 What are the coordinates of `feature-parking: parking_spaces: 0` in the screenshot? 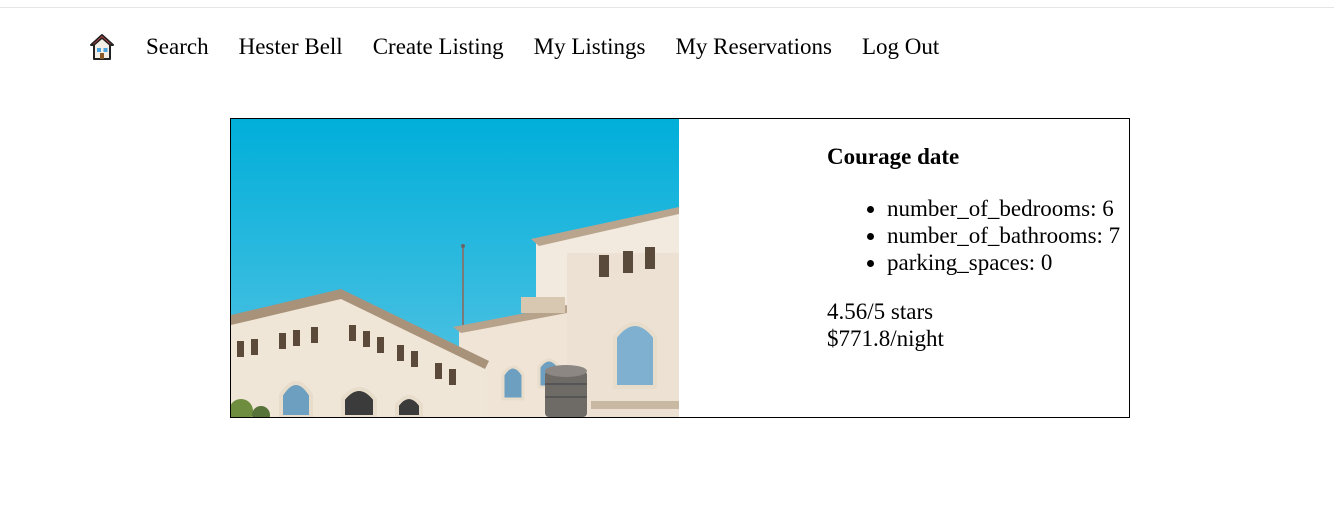 It's located at (1008, 262).